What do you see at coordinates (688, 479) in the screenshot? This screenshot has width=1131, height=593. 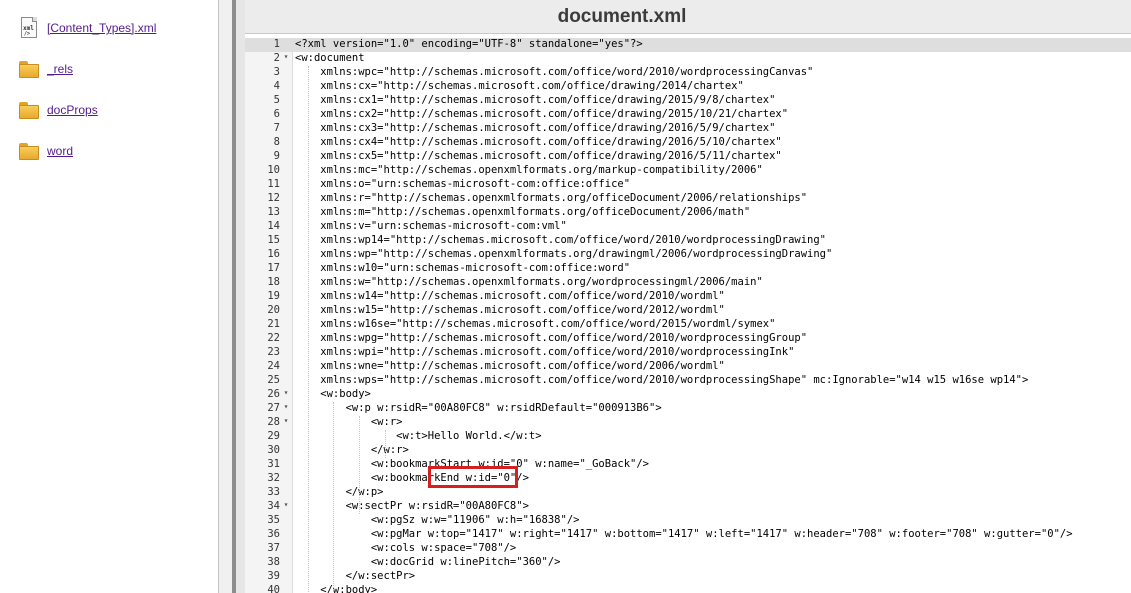 I see `code-line: 32 <w:bookmarkEnd w:id="0"/>` at bounding box center [688, 479].